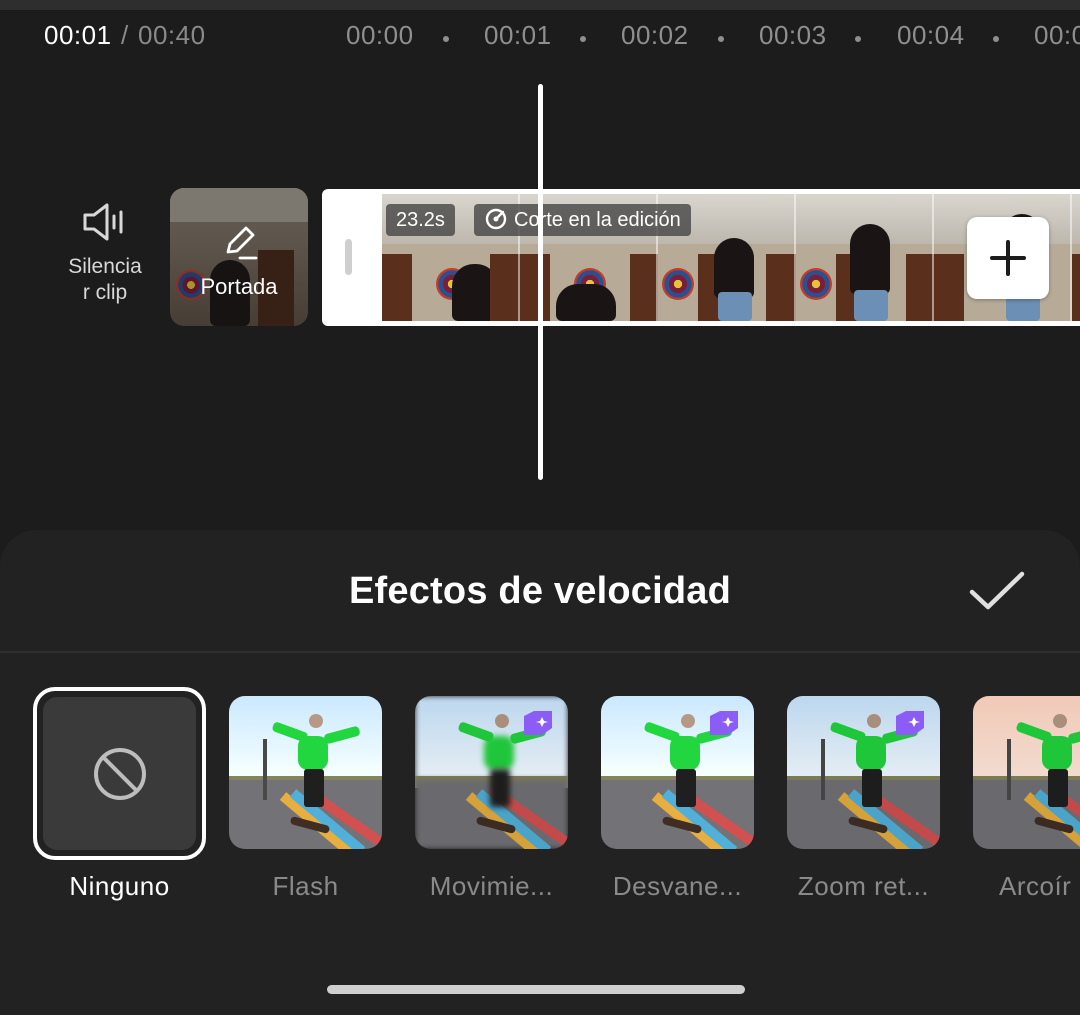 This screenshot has height=1015, width=1080. I want to click on mute-clip-text: Silencia r clip, so click(105, 279).